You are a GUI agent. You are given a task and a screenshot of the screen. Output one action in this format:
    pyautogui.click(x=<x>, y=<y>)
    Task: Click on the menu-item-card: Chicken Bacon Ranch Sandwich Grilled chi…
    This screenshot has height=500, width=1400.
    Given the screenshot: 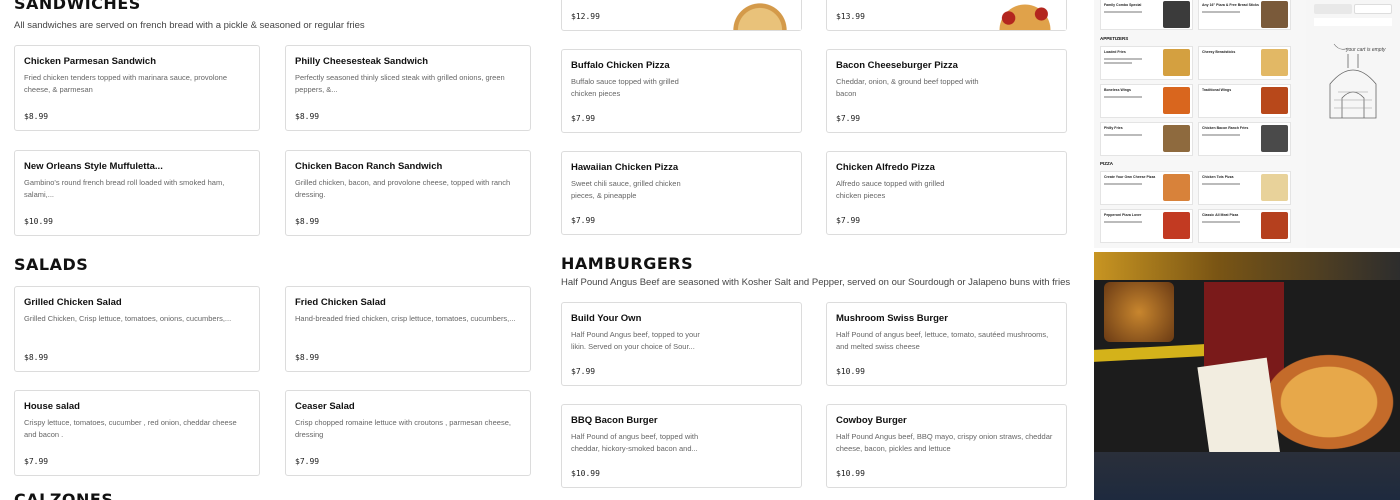 What is the action you would take?
    pyautogui.click(x=408, y=193)
    